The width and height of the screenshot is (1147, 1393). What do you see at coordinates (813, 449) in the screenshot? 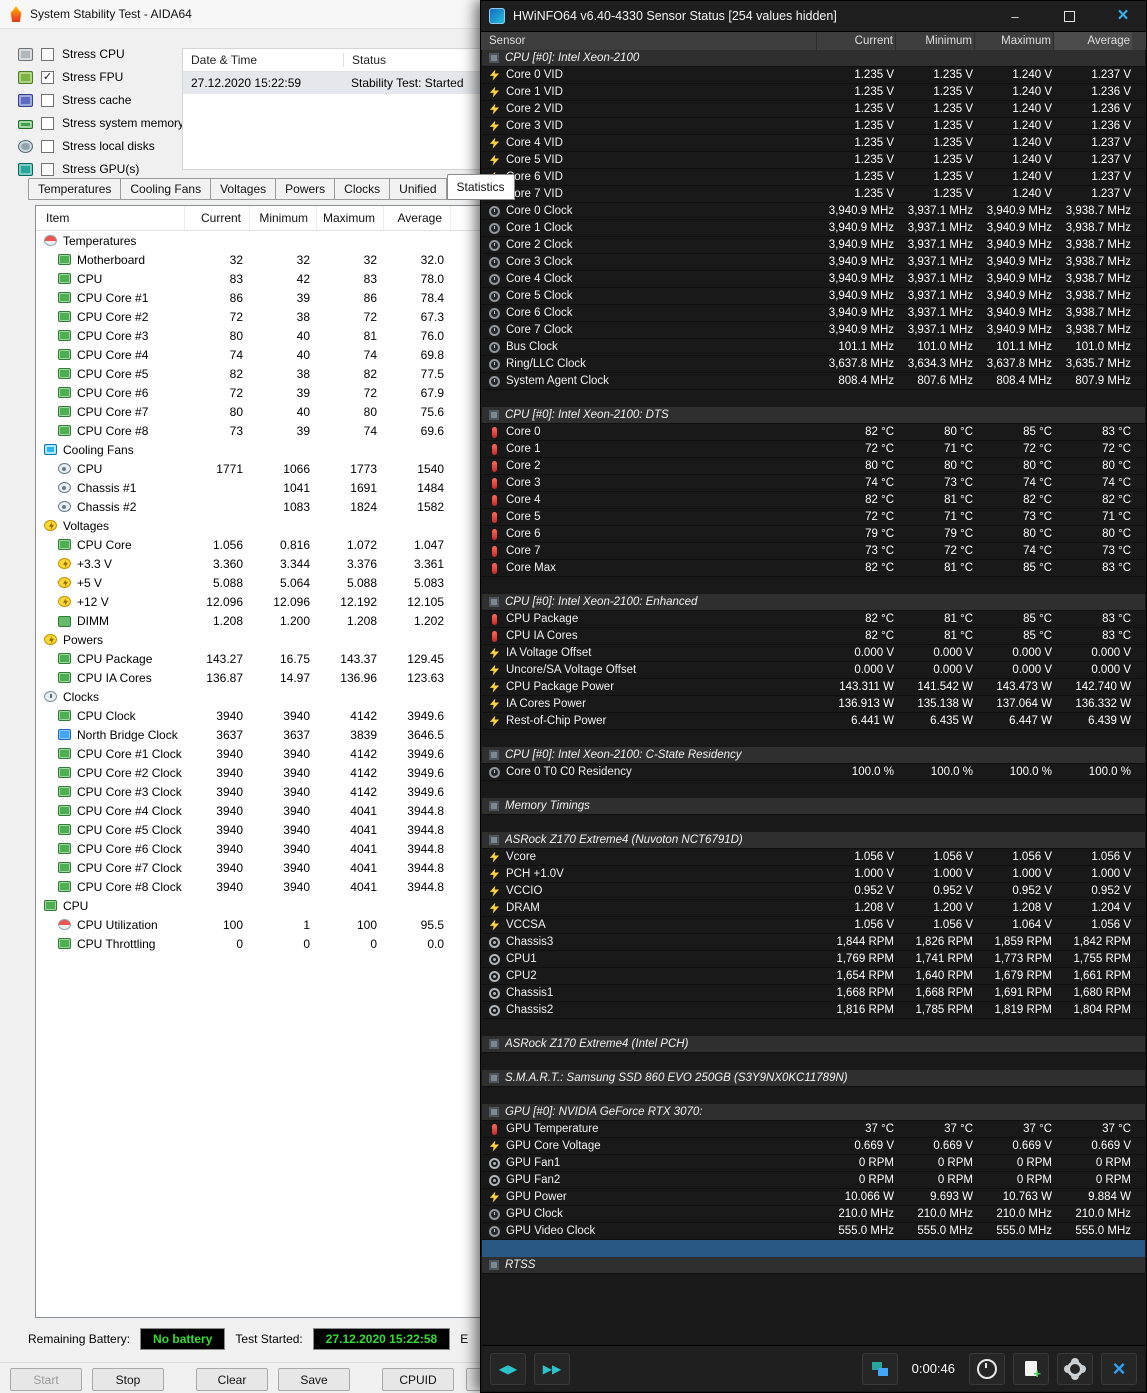
I see `sensor-row-core-1: Core 1 72 °C 71 °C 72 °C 72 °C` at bounding box center [813, 449].